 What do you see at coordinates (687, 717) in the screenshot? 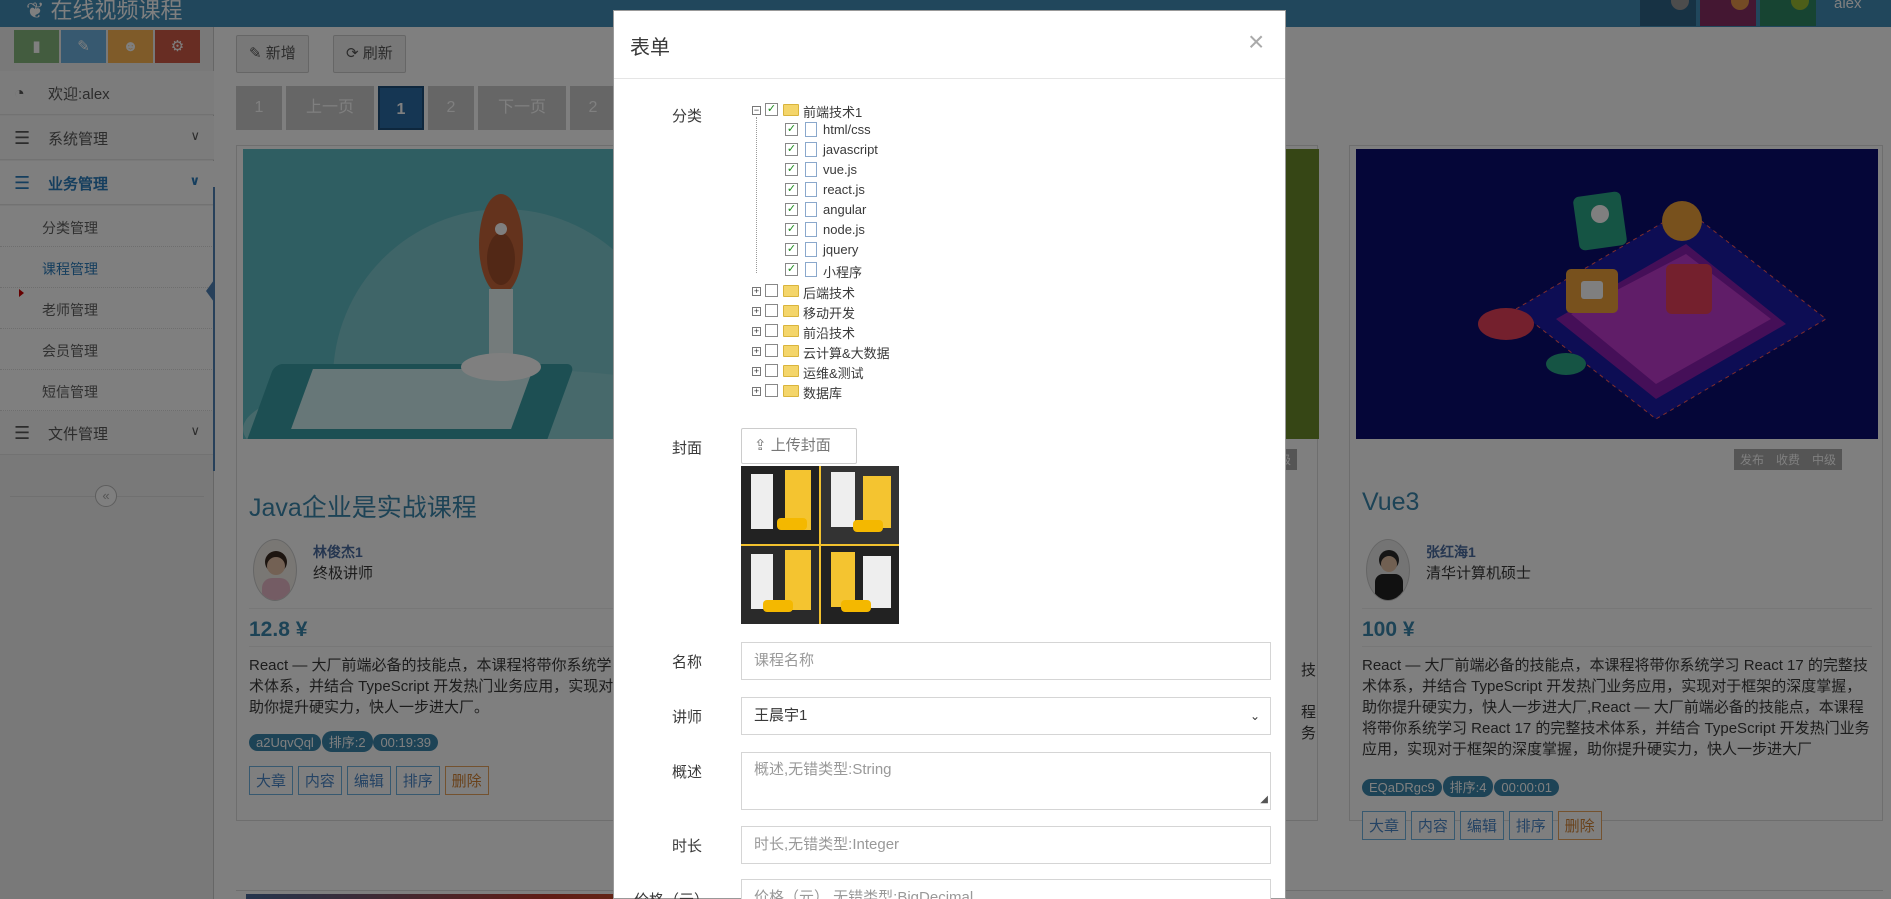
I see `teacher-label: 讲师` at bounding box center [687, 717].